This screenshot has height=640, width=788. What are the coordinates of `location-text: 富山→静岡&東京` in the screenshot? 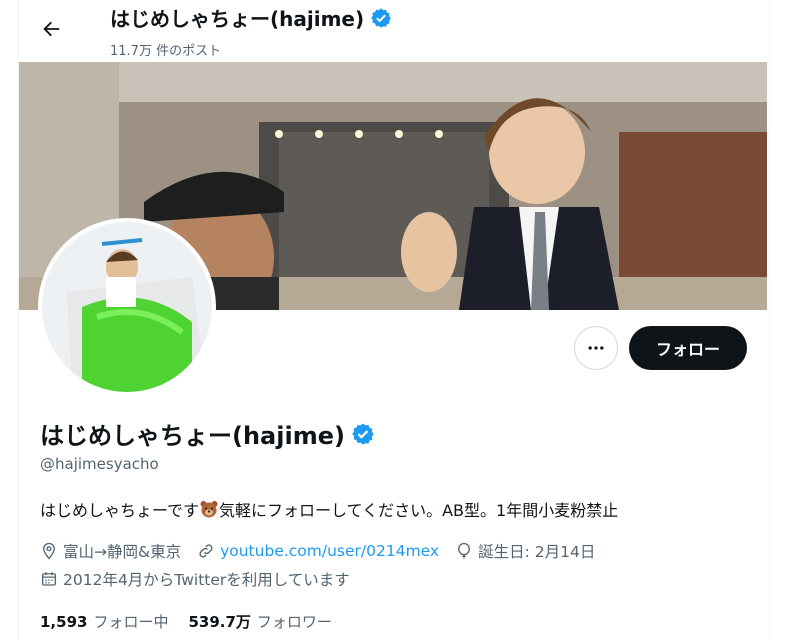 It's located at (122, 552).